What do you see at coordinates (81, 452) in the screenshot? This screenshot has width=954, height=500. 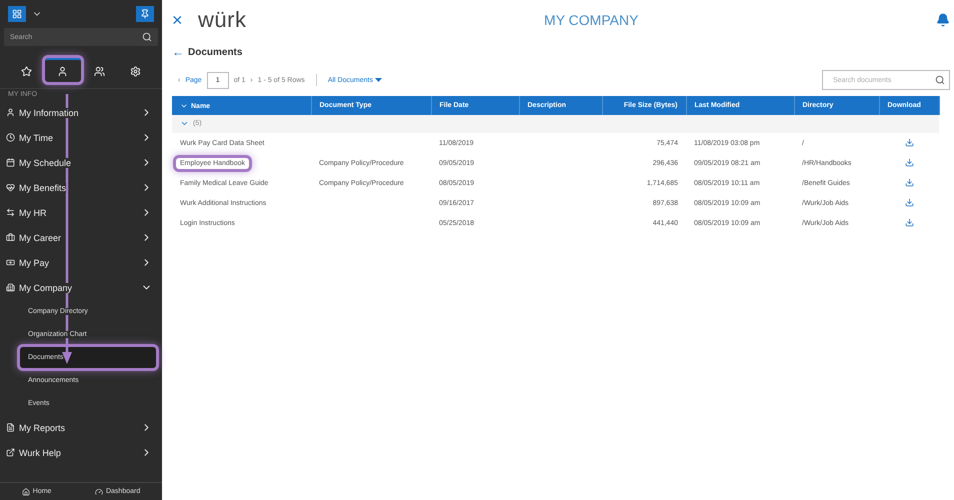 I see `sidebar-item: Wurk Help` at bounding box center [81, 452].